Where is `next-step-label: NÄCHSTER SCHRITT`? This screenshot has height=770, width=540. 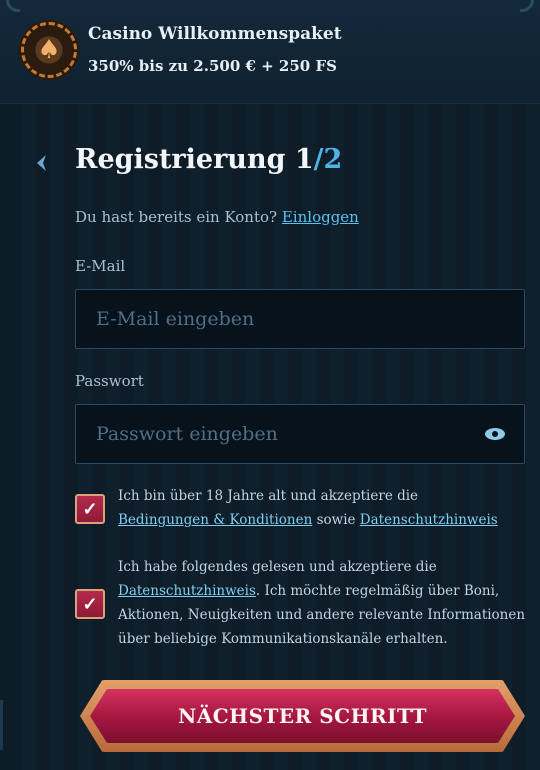 next-step-label: NÄCHSTER SCHRITT is located at coordinates (302, 716).